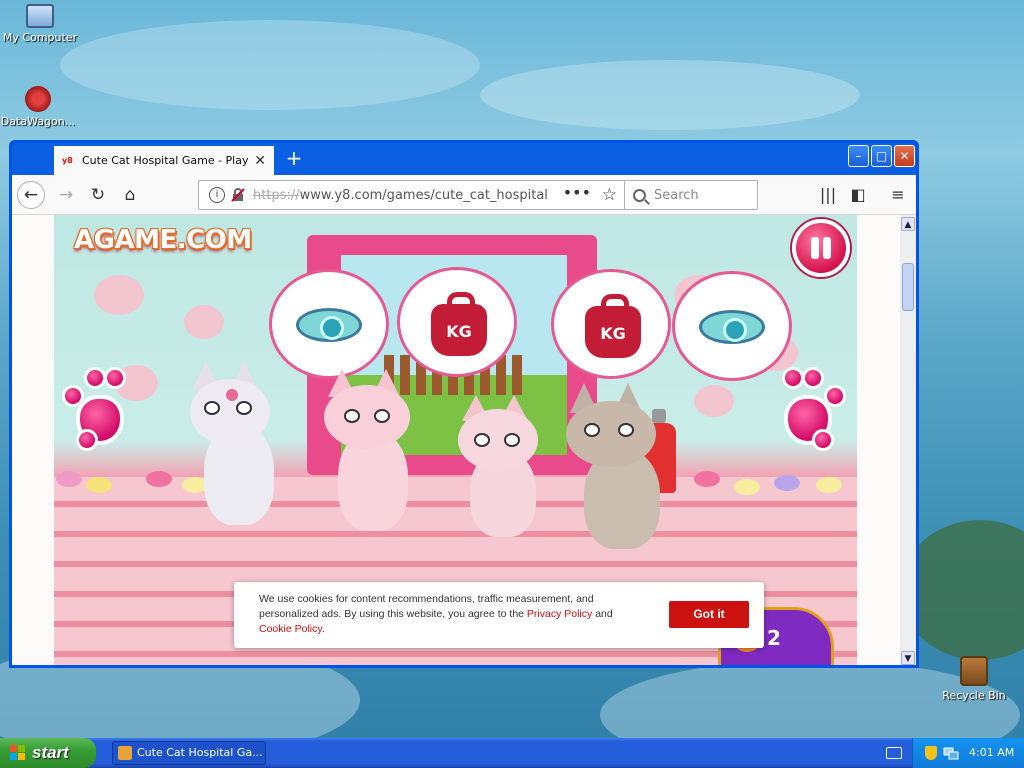 This screenshot has width=1024, height=768. Describe the element at coordinates (40, 16) in the screenshot. I see `computer-icon` at that location.